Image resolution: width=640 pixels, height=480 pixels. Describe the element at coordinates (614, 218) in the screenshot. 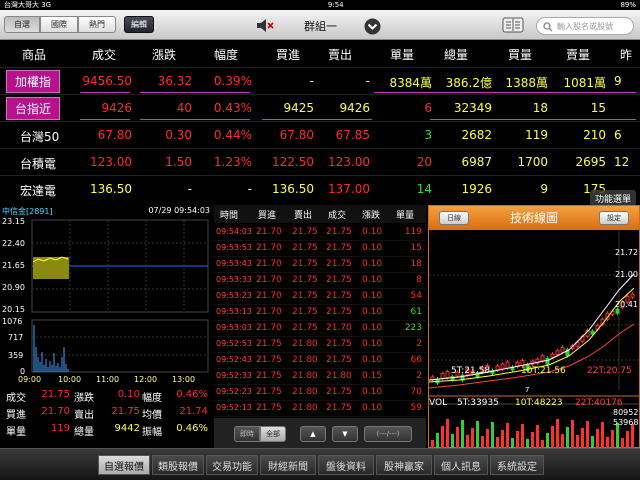

I see `settings-button: 設定` at that location.